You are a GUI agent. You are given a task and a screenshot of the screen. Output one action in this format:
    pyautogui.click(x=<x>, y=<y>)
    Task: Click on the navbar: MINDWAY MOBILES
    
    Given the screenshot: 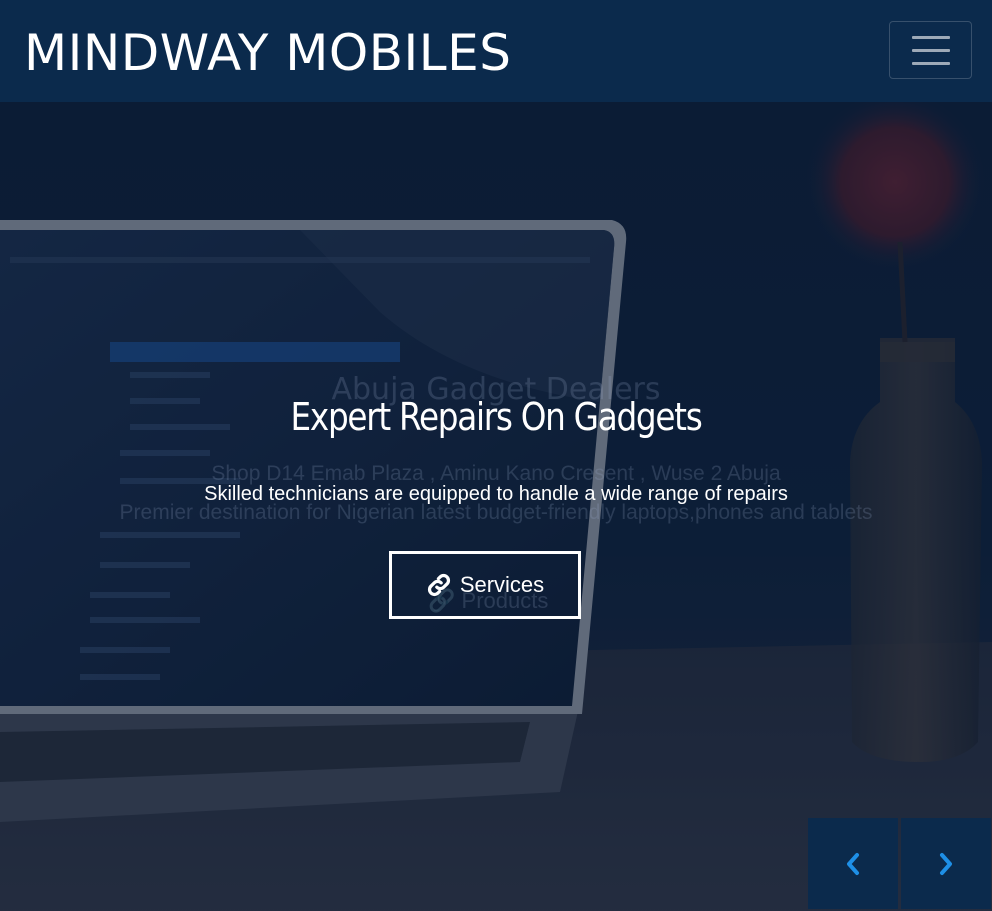 What is the action you would take?
    pyautogui.click(x=496, y=51)
    